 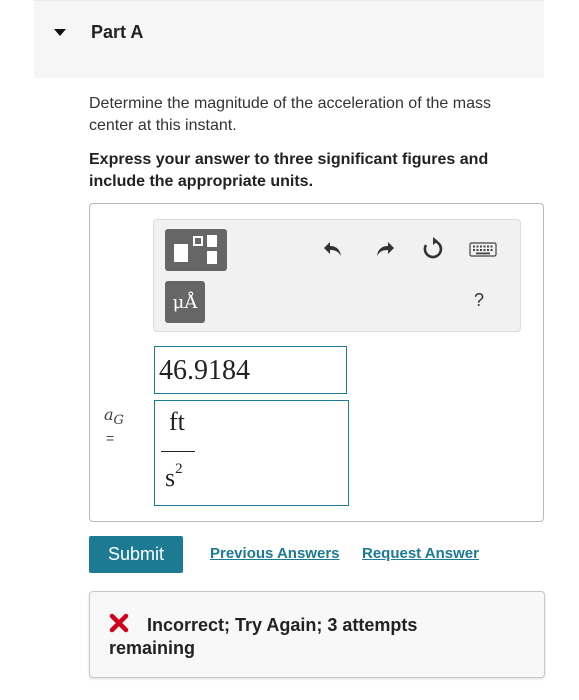 I want to click on keyboard-icon, so click(x=483, y=249).